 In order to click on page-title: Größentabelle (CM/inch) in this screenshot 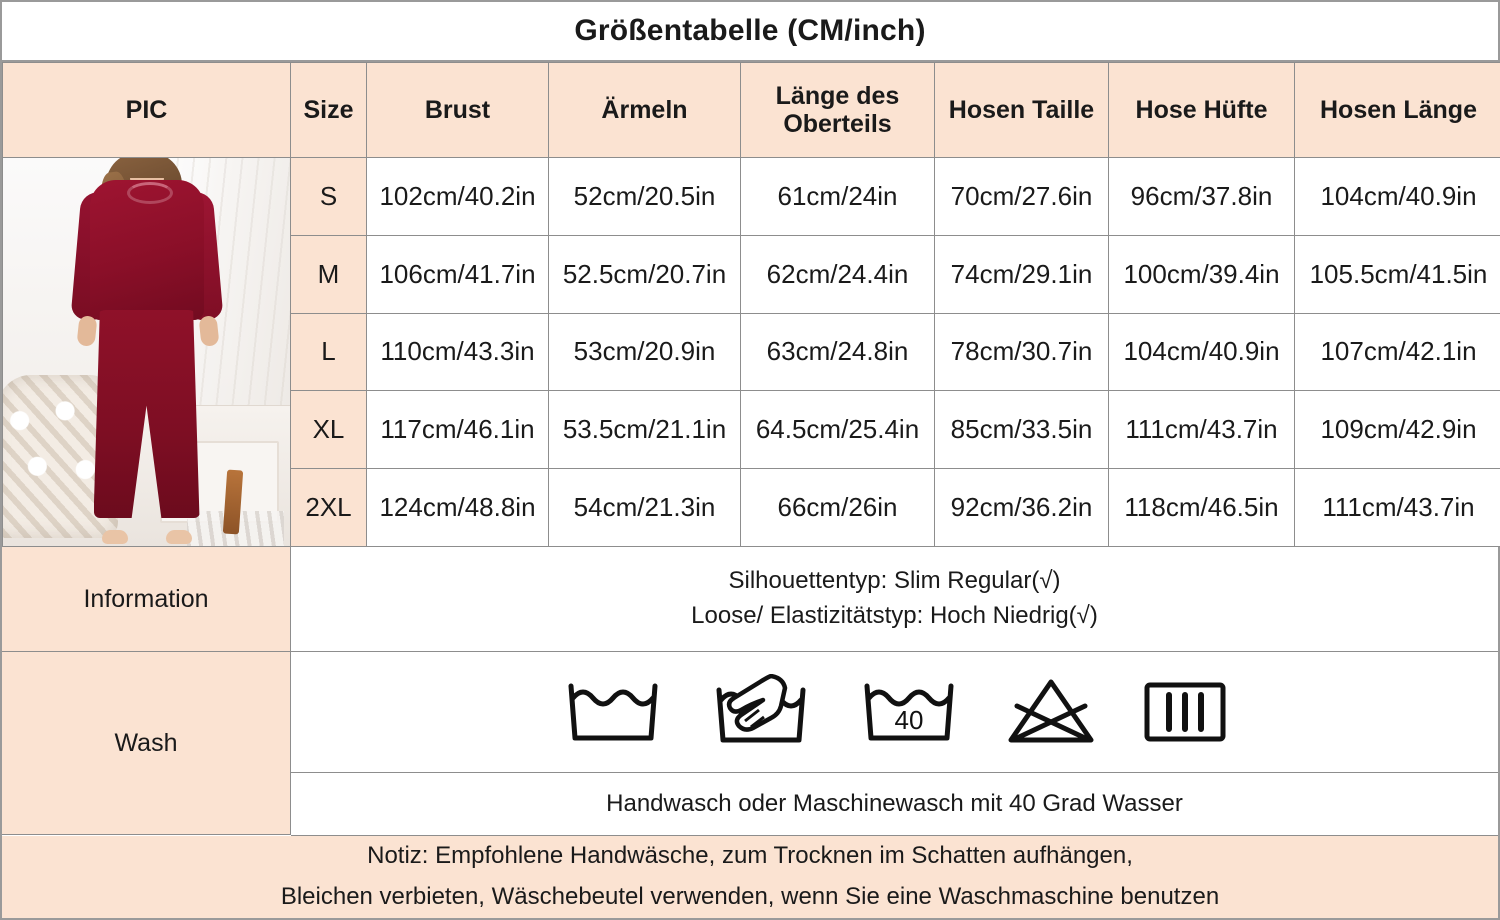, I will do `click(750, 30)`.